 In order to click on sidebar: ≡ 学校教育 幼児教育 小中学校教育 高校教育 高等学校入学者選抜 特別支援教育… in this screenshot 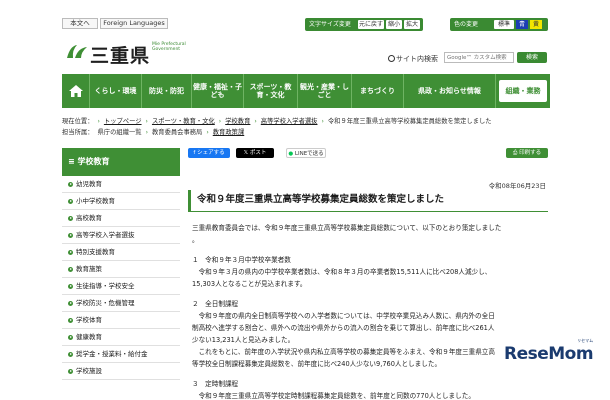, I will do `click(121, 274)`.